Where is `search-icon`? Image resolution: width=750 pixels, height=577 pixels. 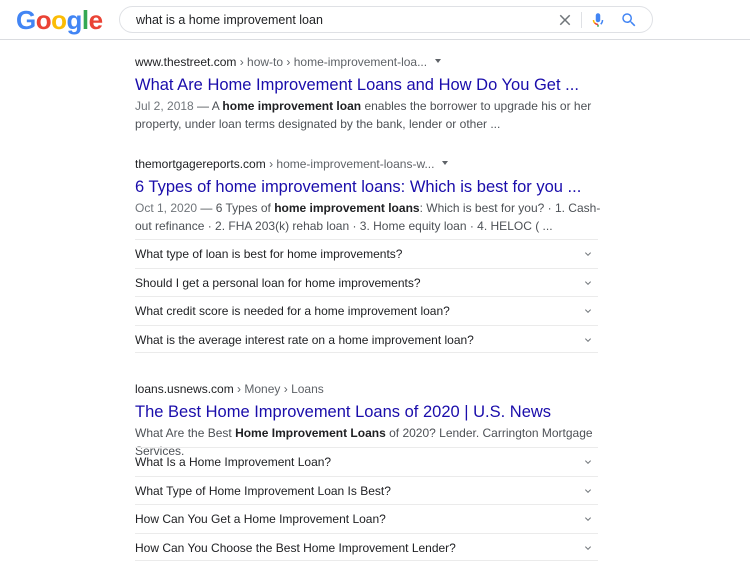 search-icon is located at coordinates (629, 20).